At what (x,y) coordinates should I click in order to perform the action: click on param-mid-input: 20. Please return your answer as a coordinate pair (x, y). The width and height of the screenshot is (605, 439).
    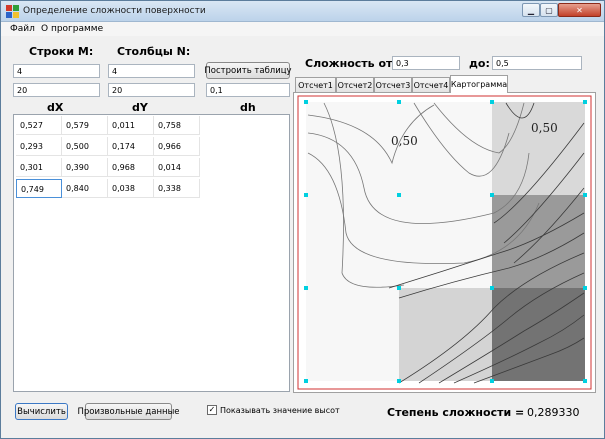
    Looking at the image, I should click on (151, 90).